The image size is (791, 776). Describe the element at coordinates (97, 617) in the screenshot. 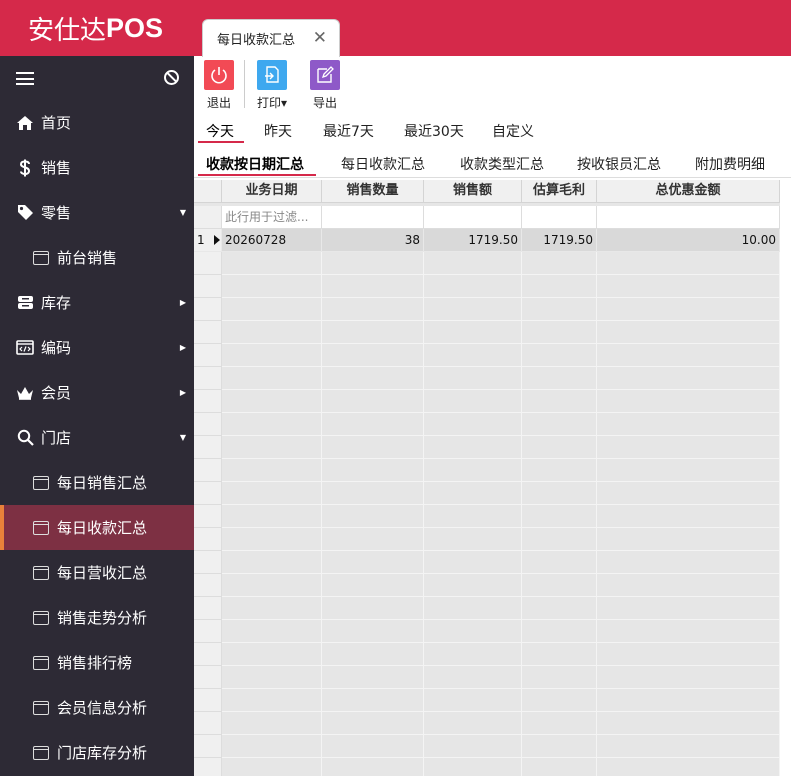

I see `sidebar-item-sales-trend-analysis: 销售走势分析` at that location.